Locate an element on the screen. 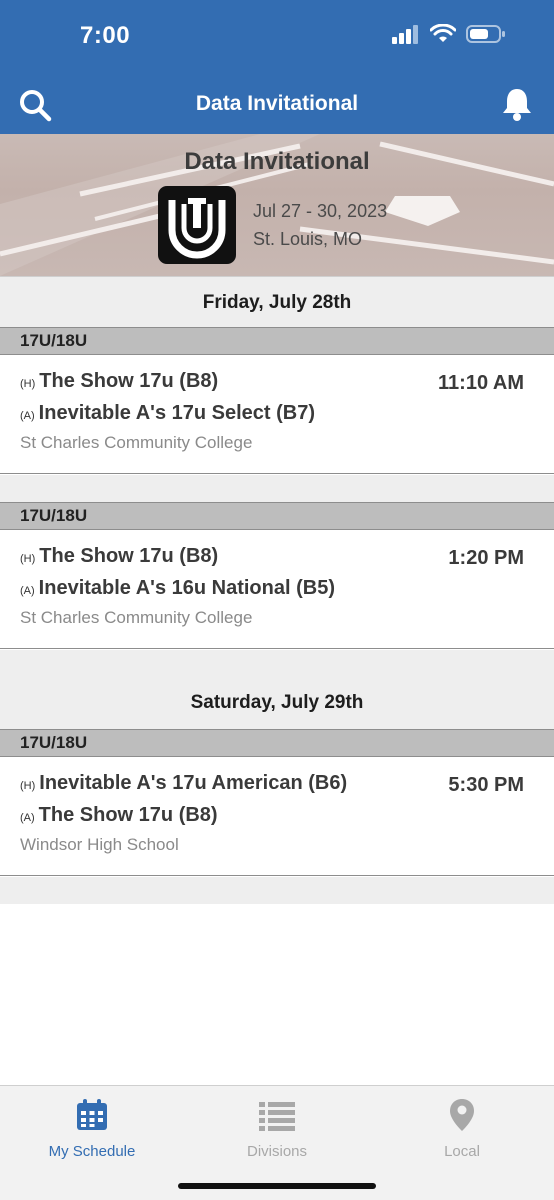 Image resolution: width=554 pixels, height=1200 pixels. home-indicator is located at coordinates (277, 1186).